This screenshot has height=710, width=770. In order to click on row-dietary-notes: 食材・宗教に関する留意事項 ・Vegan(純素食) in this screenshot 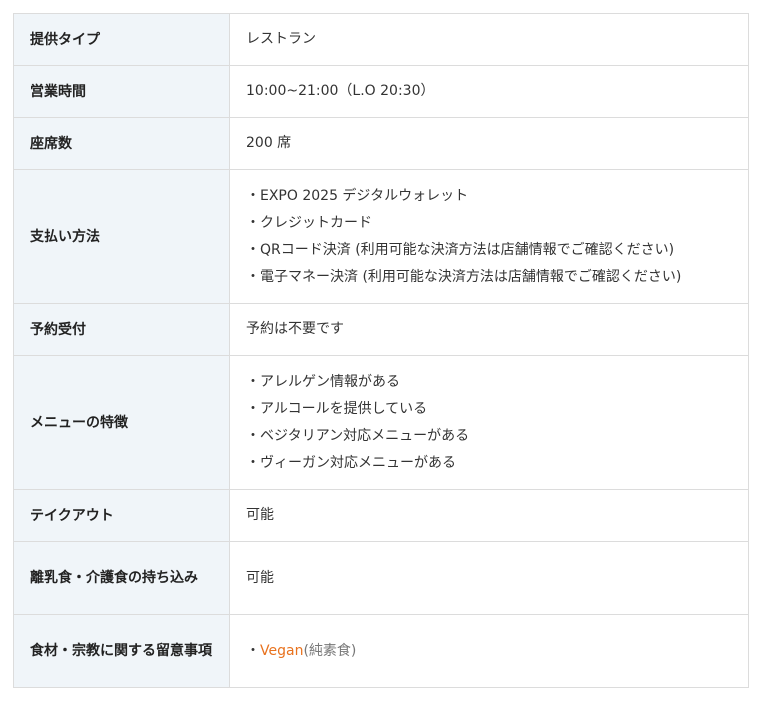, I will do `click(381, 651)`.